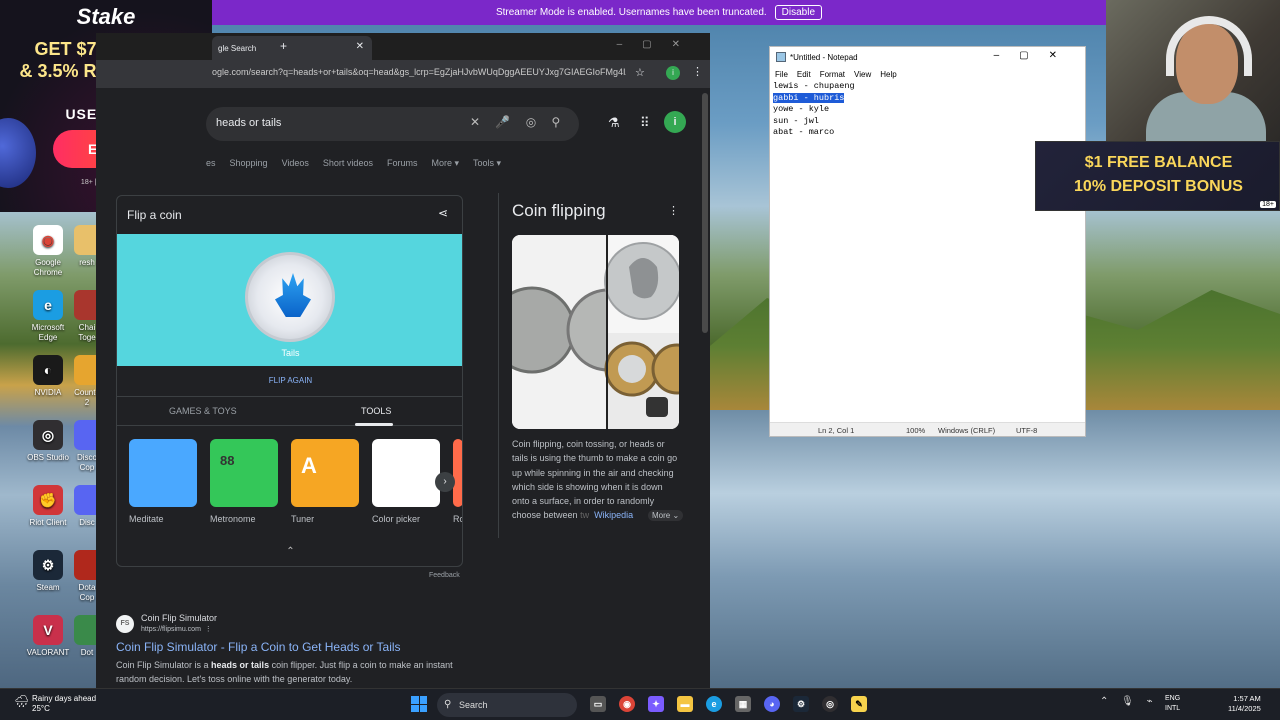  Describe the element at coordinates (376, 411) in the screenshot. I see `tab-tools: TOOLS` at that location.